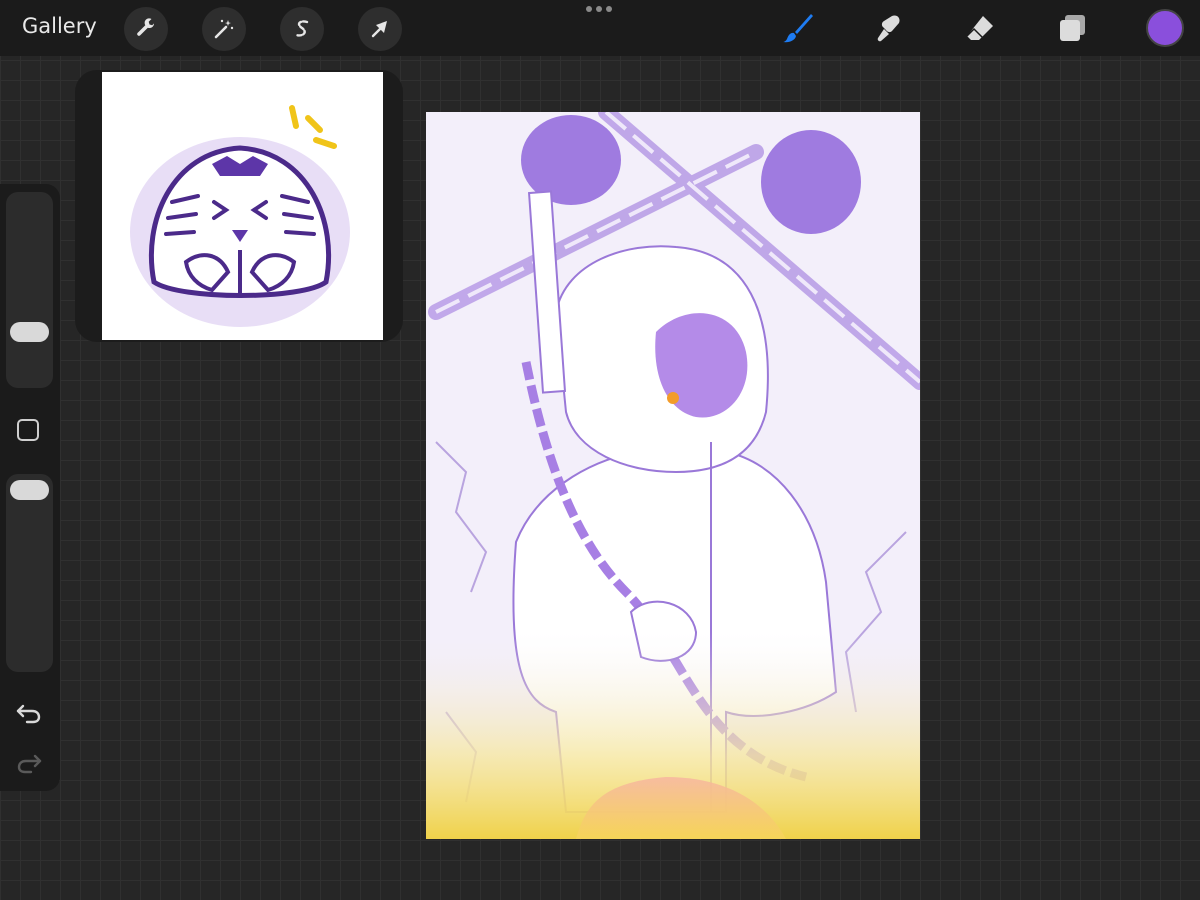 This screenshot has width=1200, height=900. I want to click on brush-icon, so click(798, 28).